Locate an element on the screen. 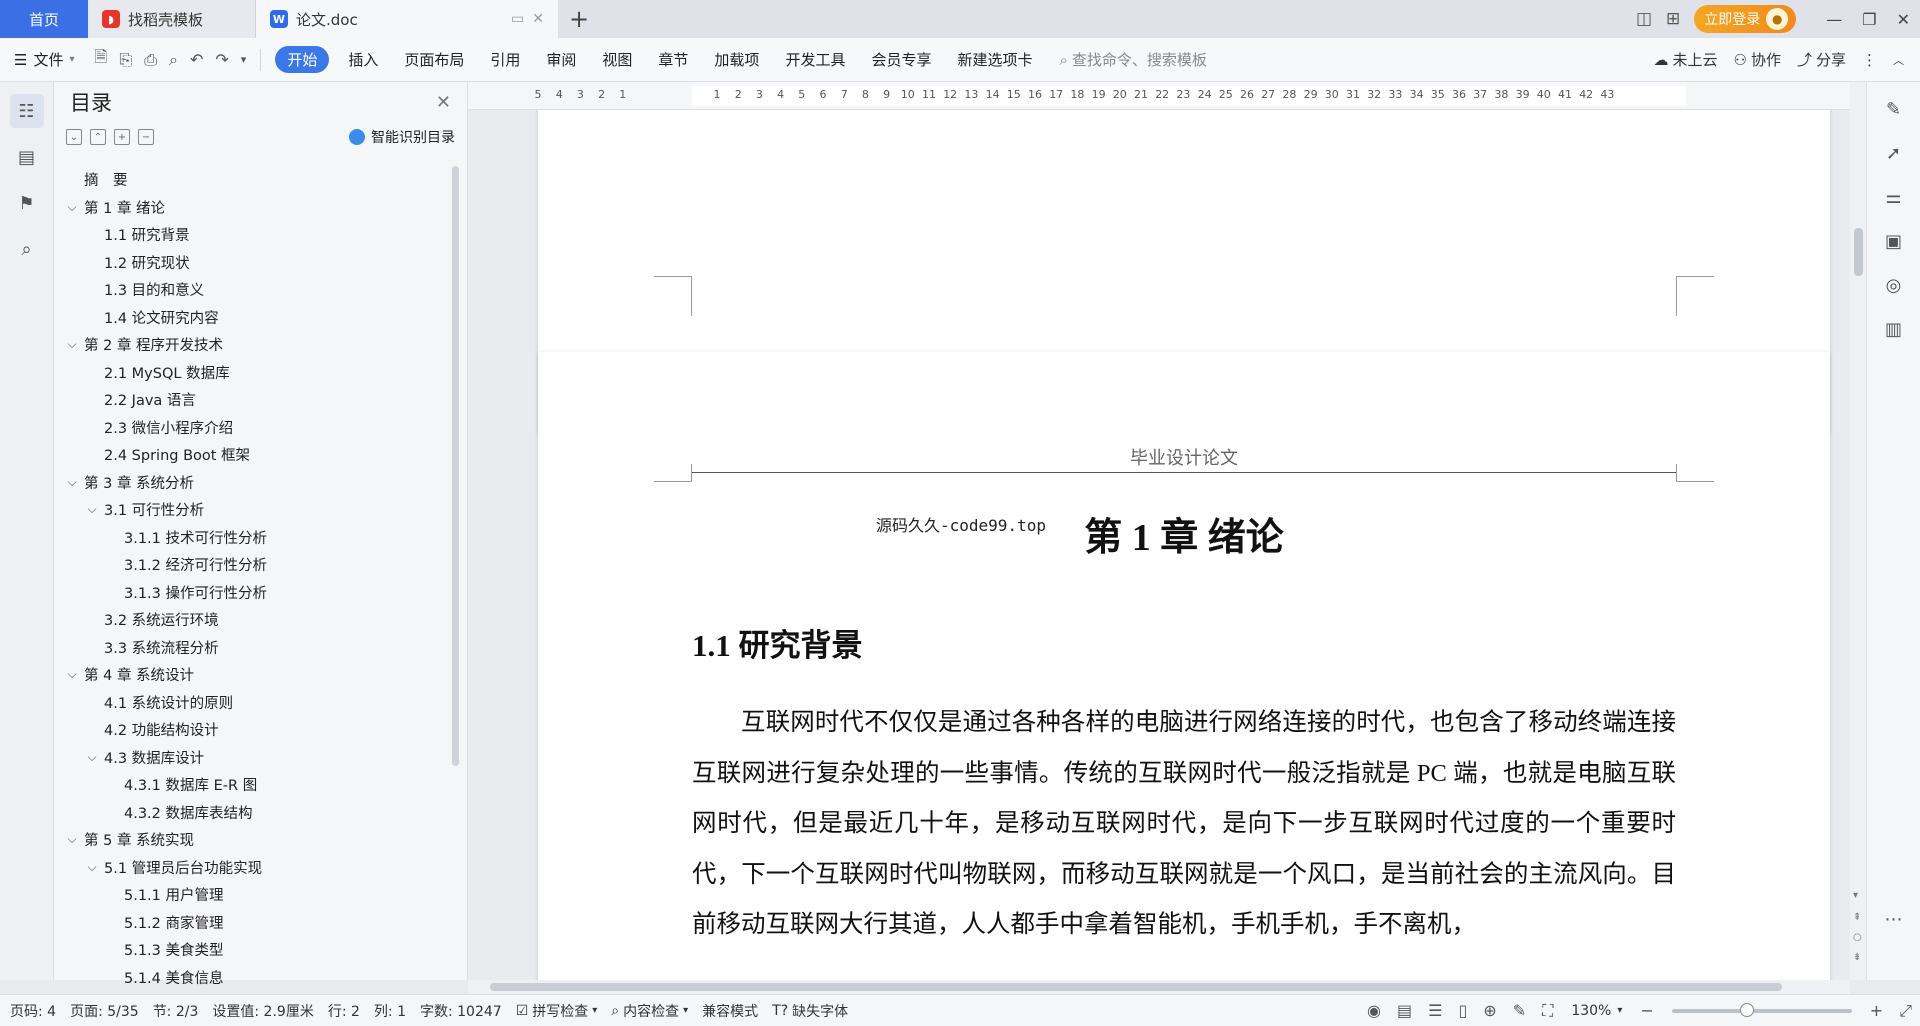 Image resolution: width=1920 pixels, height=1026 pixels. toc-icon: ☷ is located at coordinates (26, 111).